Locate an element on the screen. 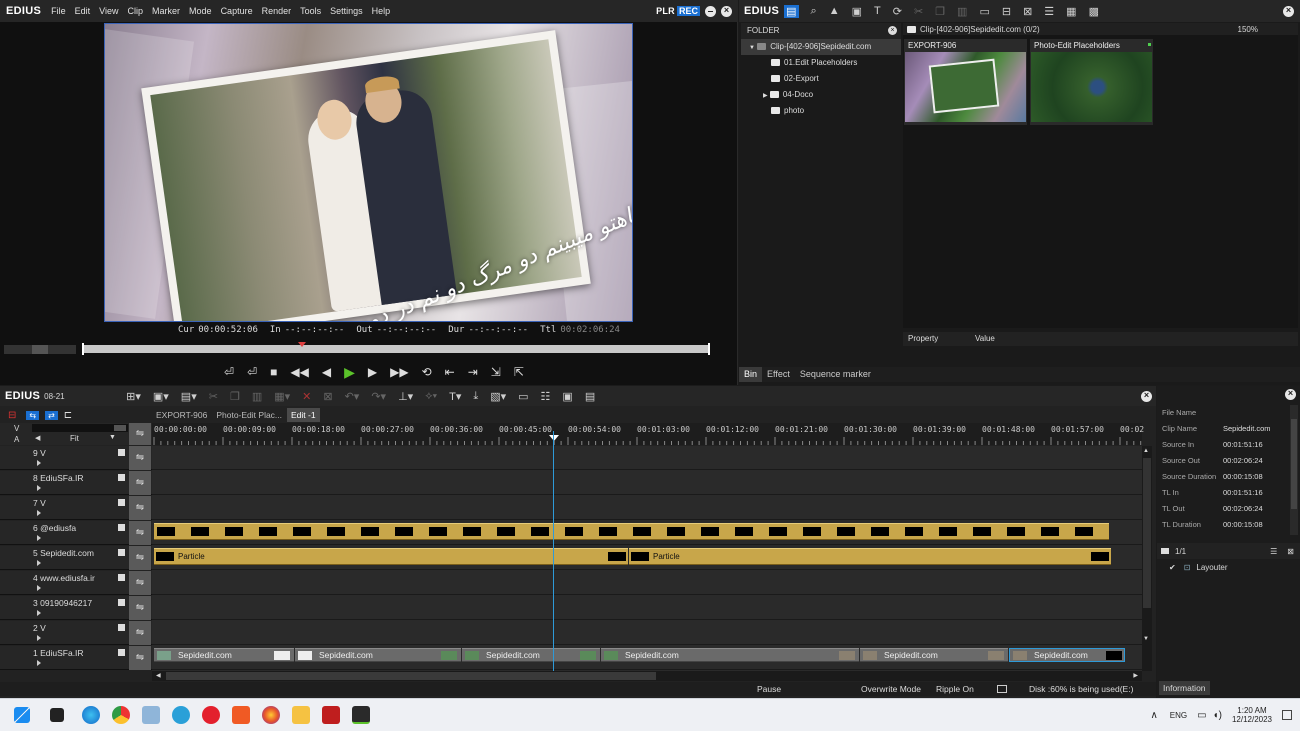  tab-edit-1: Edit -1 is located at coordinates (303, 415).